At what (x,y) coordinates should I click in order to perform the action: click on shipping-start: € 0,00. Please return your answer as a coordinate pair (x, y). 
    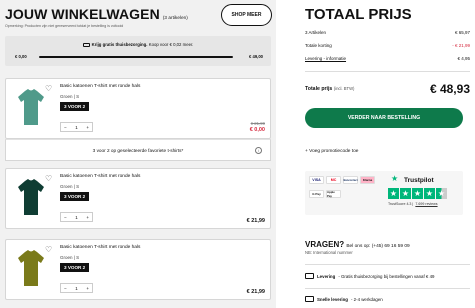
    Looking at the image, I should click on (21, 56).